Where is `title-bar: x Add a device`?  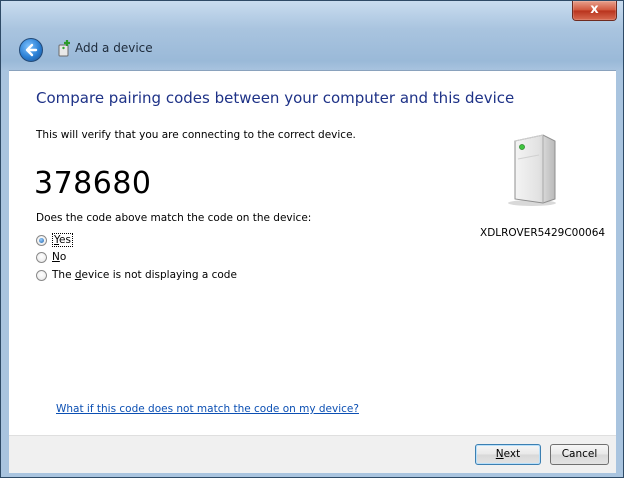
title-bar: x Add a device is located at coordinates (312, 36).